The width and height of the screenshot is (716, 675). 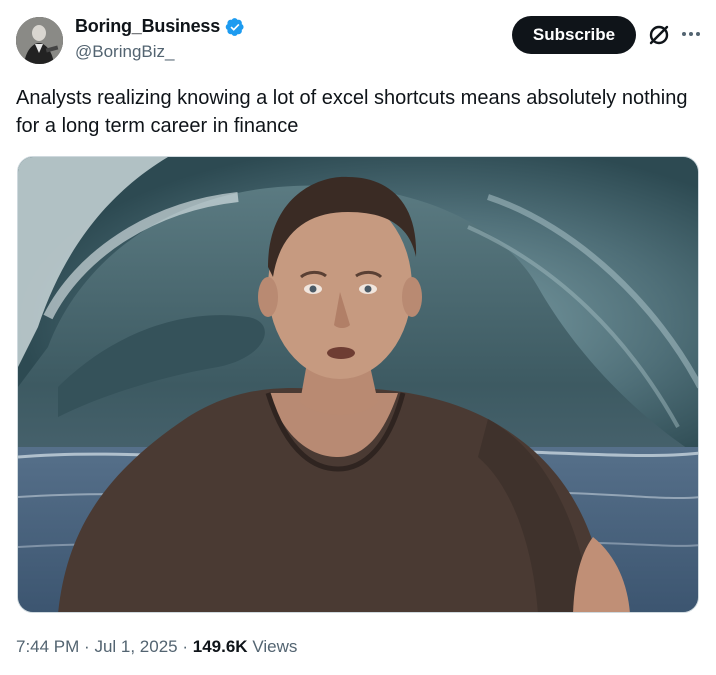 I want to click on grok-icon, so click(x=659, y=35).